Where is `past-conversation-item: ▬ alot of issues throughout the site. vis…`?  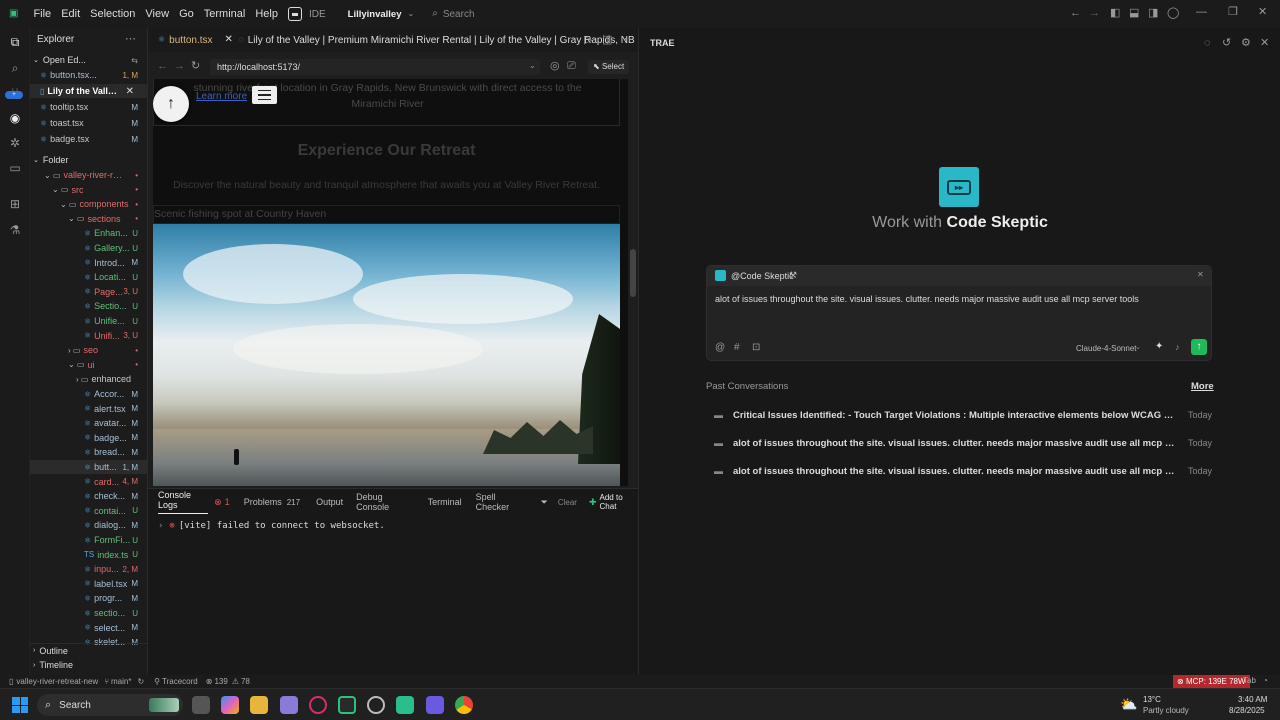
past-conversation-item: ▬ alot of issues throughout the site. vis… is located at coordinates (960, 471).